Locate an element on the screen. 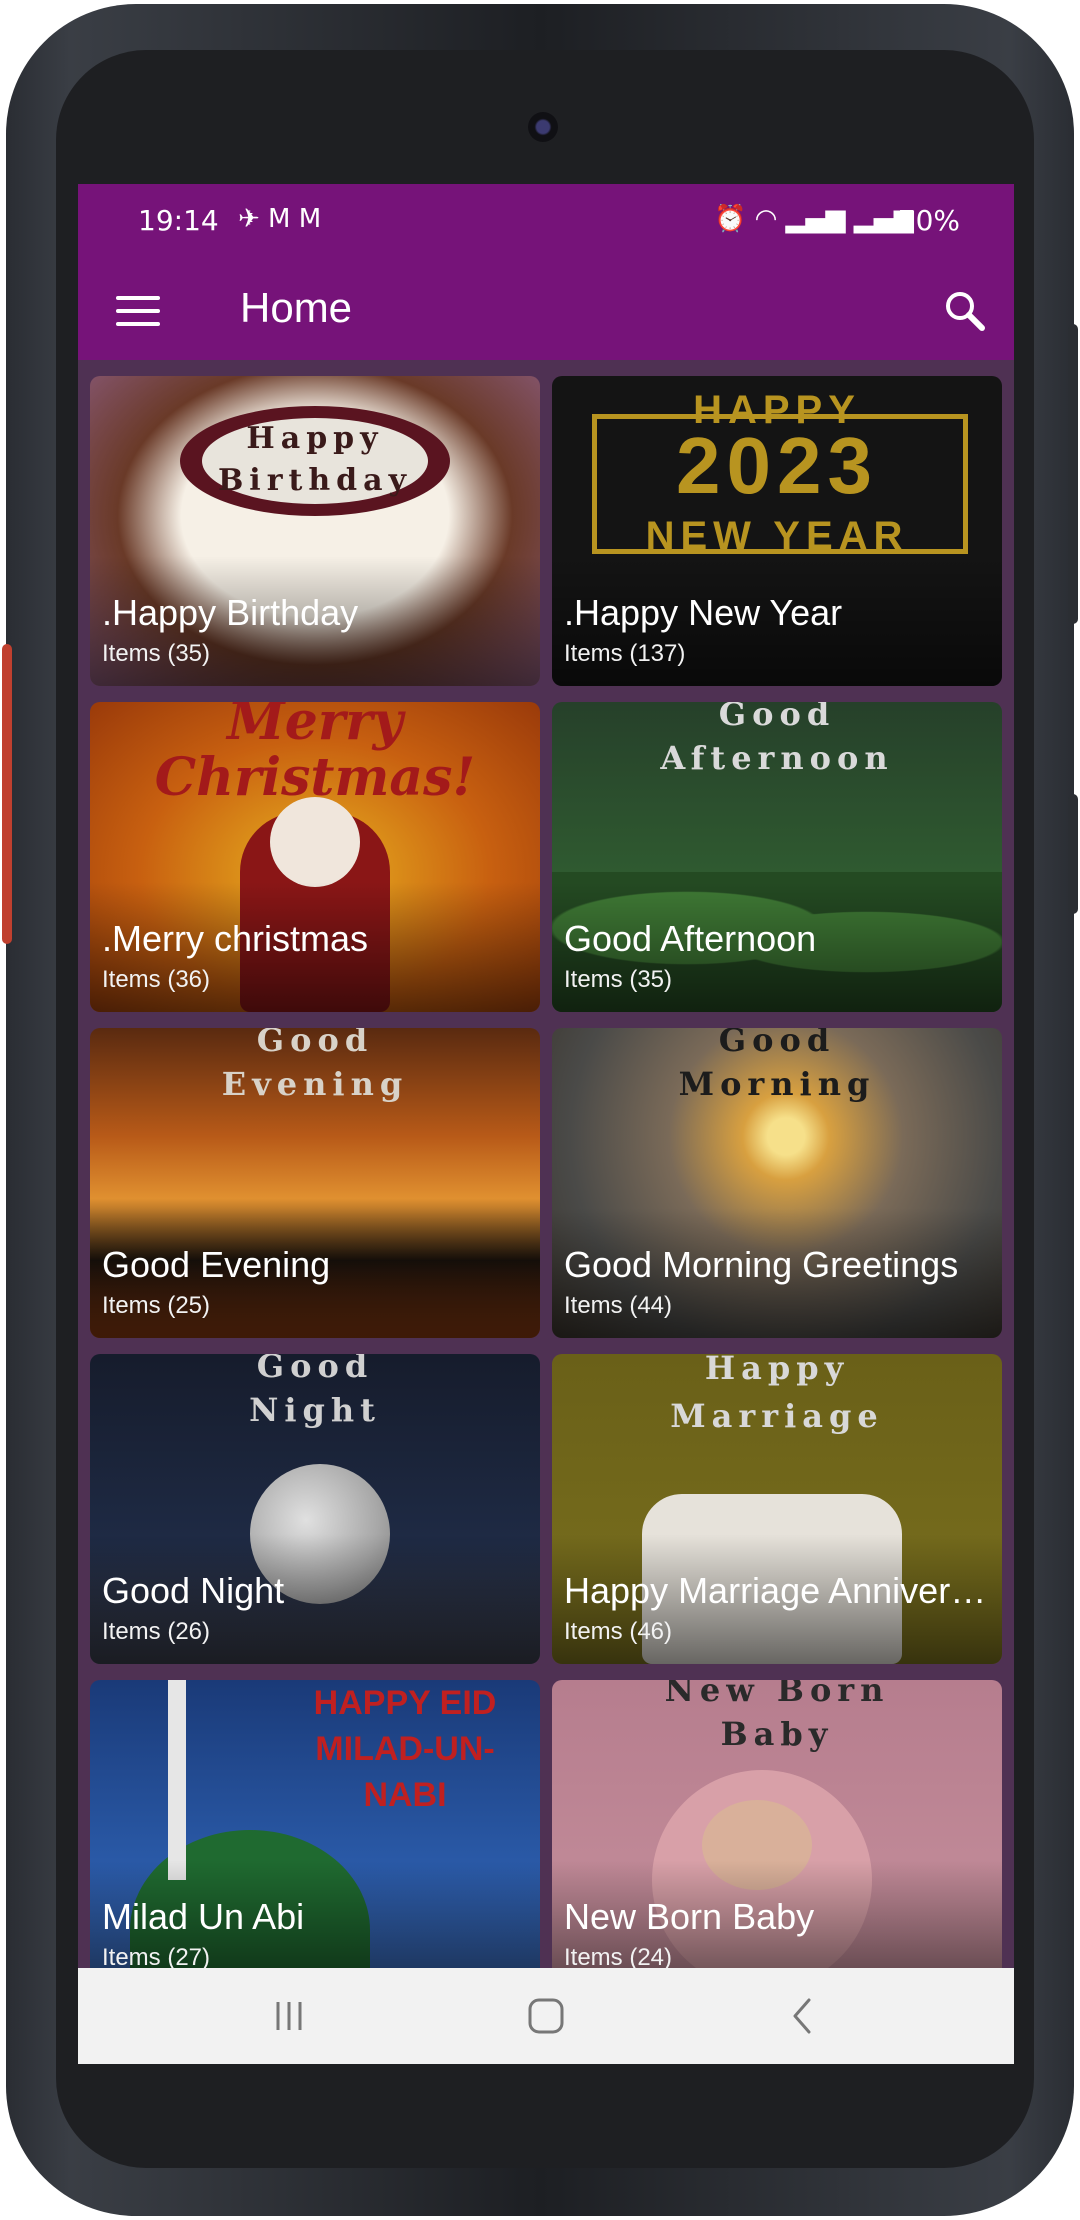 The image size is (1080, 2220). card-art-text: Happy Marriage is located at coordinates (777, 1394).